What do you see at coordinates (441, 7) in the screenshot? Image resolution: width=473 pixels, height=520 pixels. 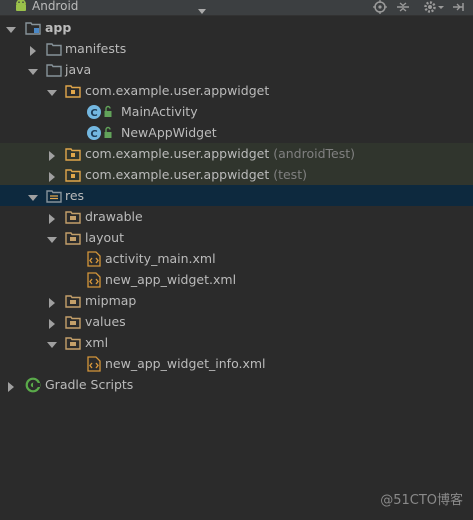 I see `gear-dropdown-arrow-icon` at bounding box center [441, 7].